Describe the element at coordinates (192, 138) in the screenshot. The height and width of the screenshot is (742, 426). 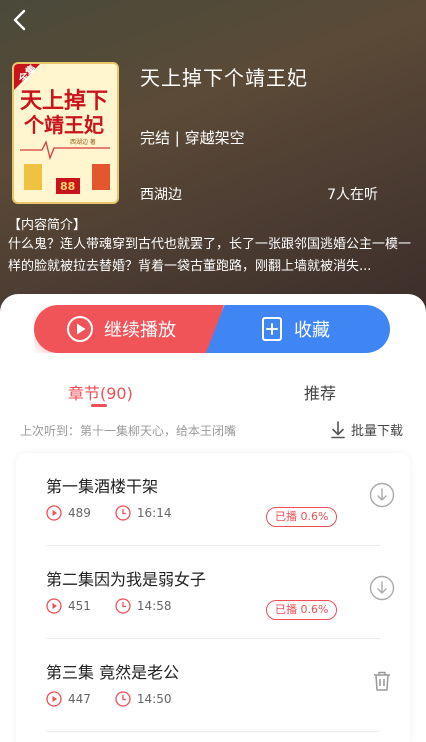
I see `book-status-genre: 完结 | 穿越架空` at that location.